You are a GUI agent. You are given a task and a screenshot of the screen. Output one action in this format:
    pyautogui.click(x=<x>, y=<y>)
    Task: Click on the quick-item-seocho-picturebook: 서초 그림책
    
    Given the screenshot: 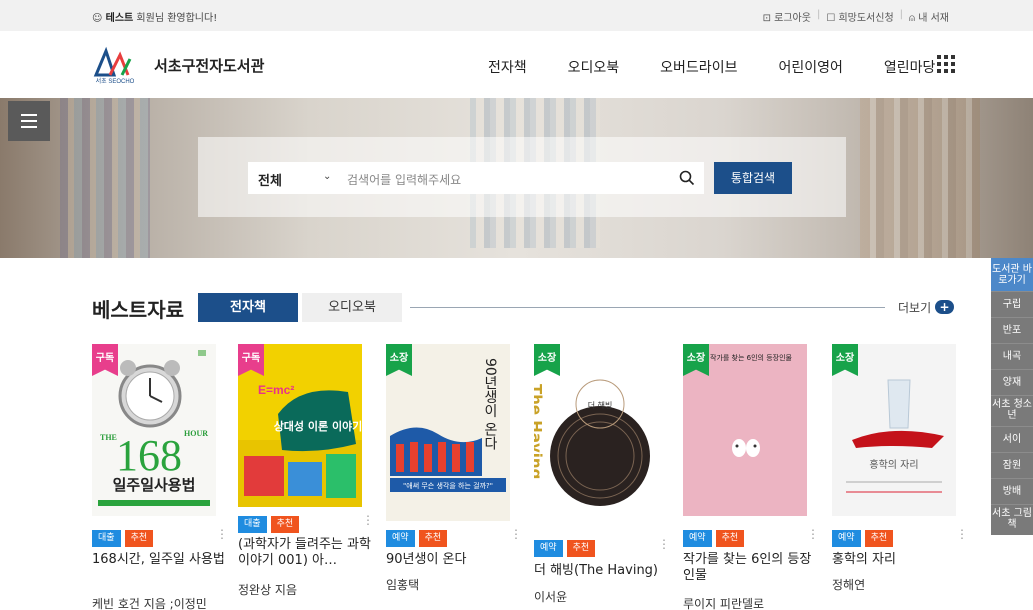 What is the action you would take?
    pyautogui.click(x=1012, y=519)
    